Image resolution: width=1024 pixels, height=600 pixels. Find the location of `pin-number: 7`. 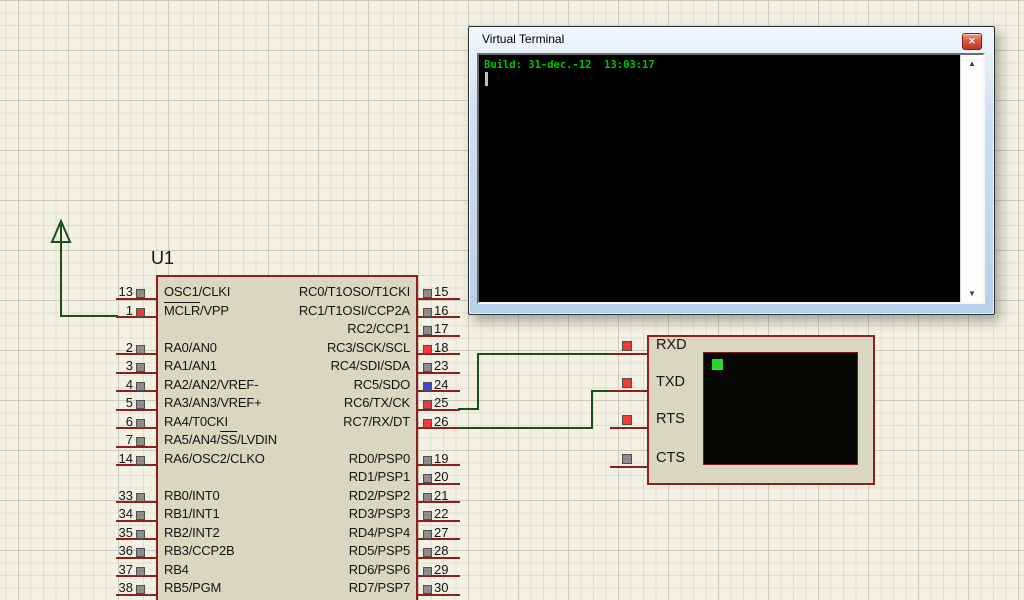

pin-number: 7 is located at coordinates (129, 439).